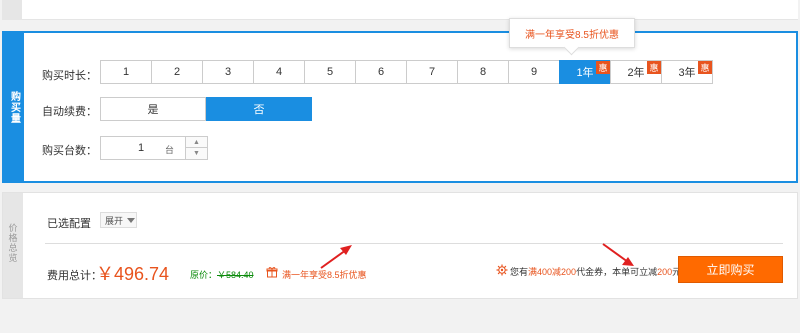 The width and height of the screenshot is (800, 333). I want to click on purchase-side-label: 购买量, so click(14, 107).